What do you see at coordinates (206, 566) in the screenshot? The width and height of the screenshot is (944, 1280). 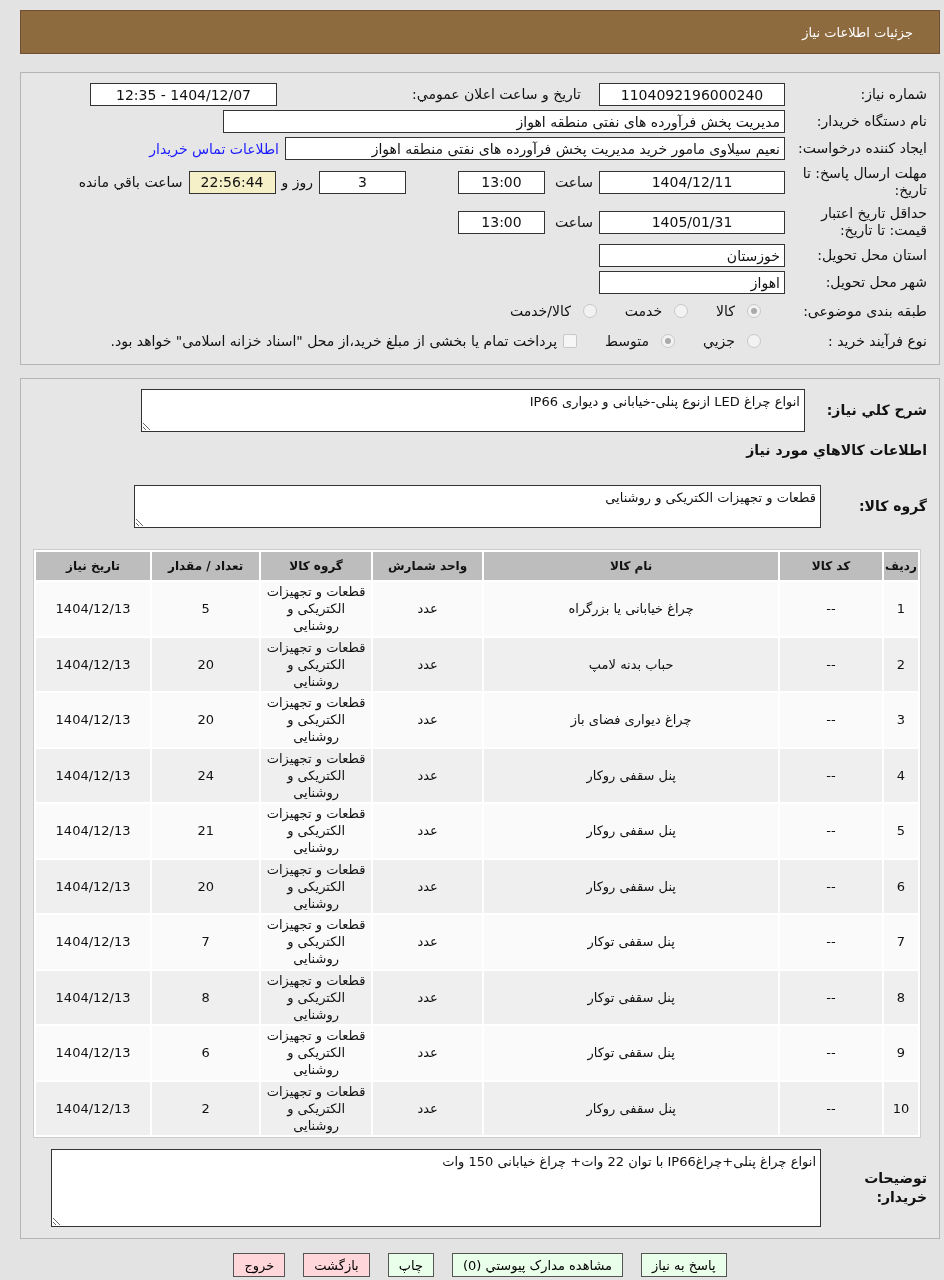 I see `column-header: تعداد / مقدار` at bounding box center [206, 566].